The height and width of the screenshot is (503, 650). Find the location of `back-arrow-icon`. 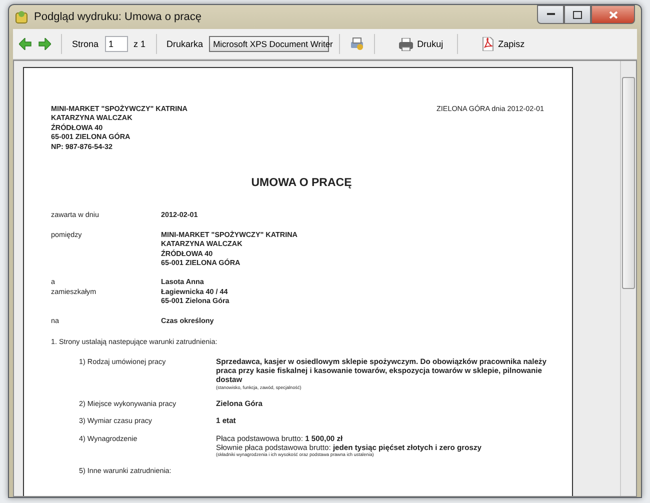

back-arrow-icon is located at coordinates (25, 44).